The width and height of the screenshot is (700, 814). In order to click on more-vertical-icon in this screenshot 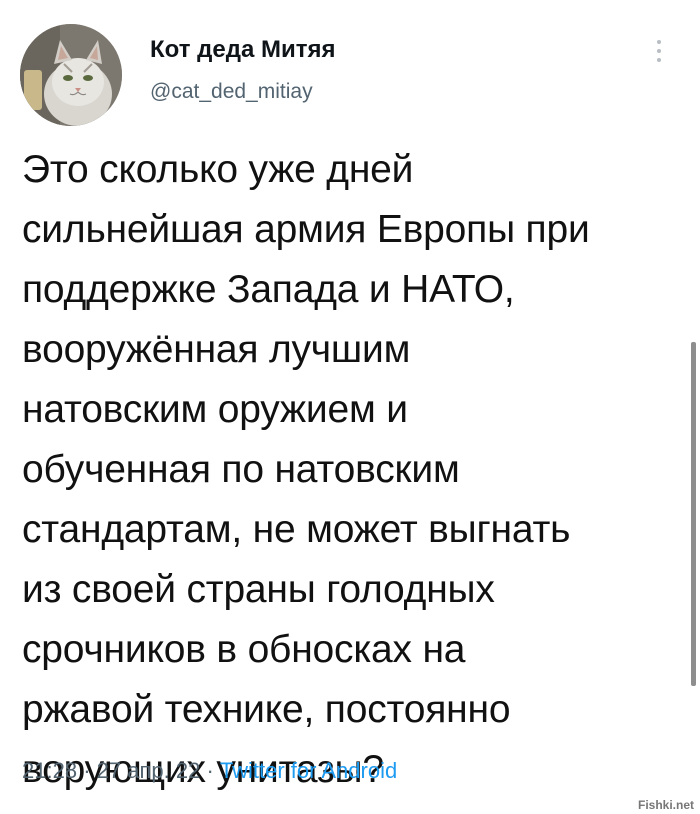, I will do `click(659, 51)`.